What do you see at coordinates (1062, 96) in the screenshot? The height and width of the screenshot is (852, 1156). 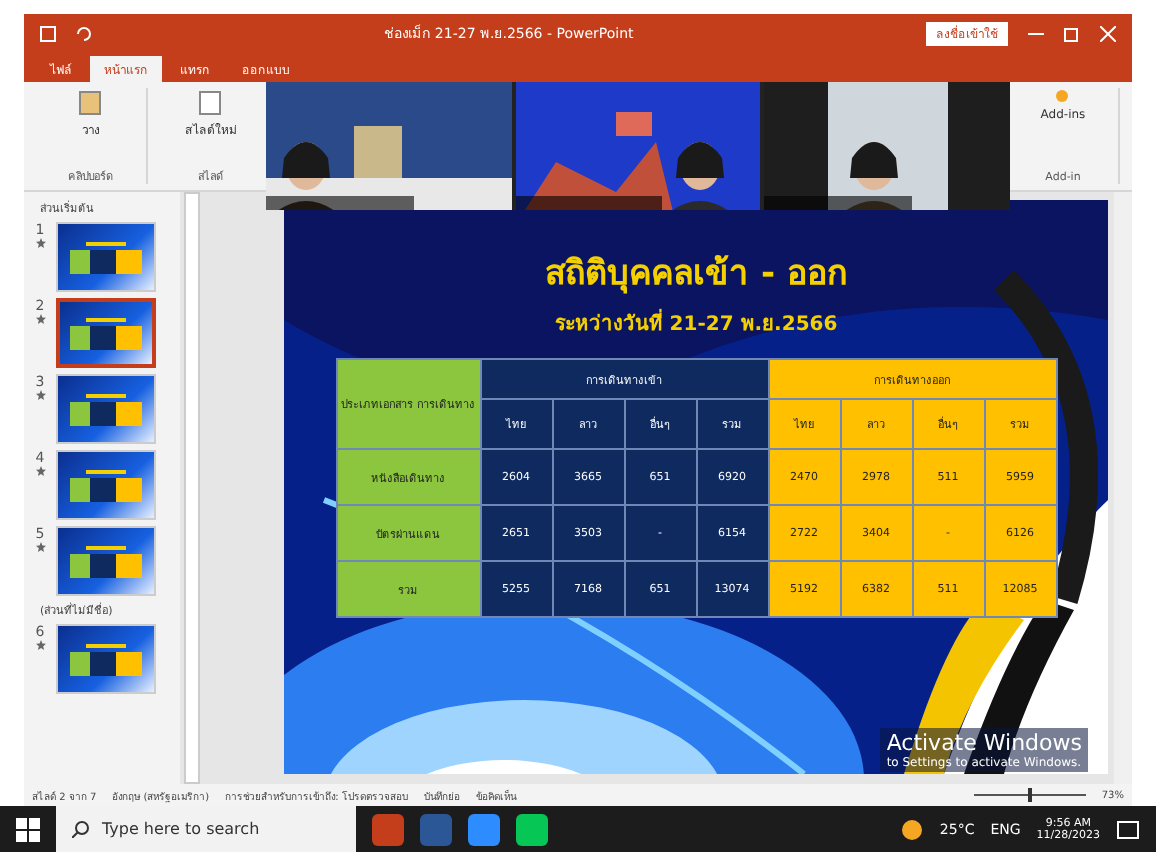 I see `addins-icon` at bounding box center [1062, 96].